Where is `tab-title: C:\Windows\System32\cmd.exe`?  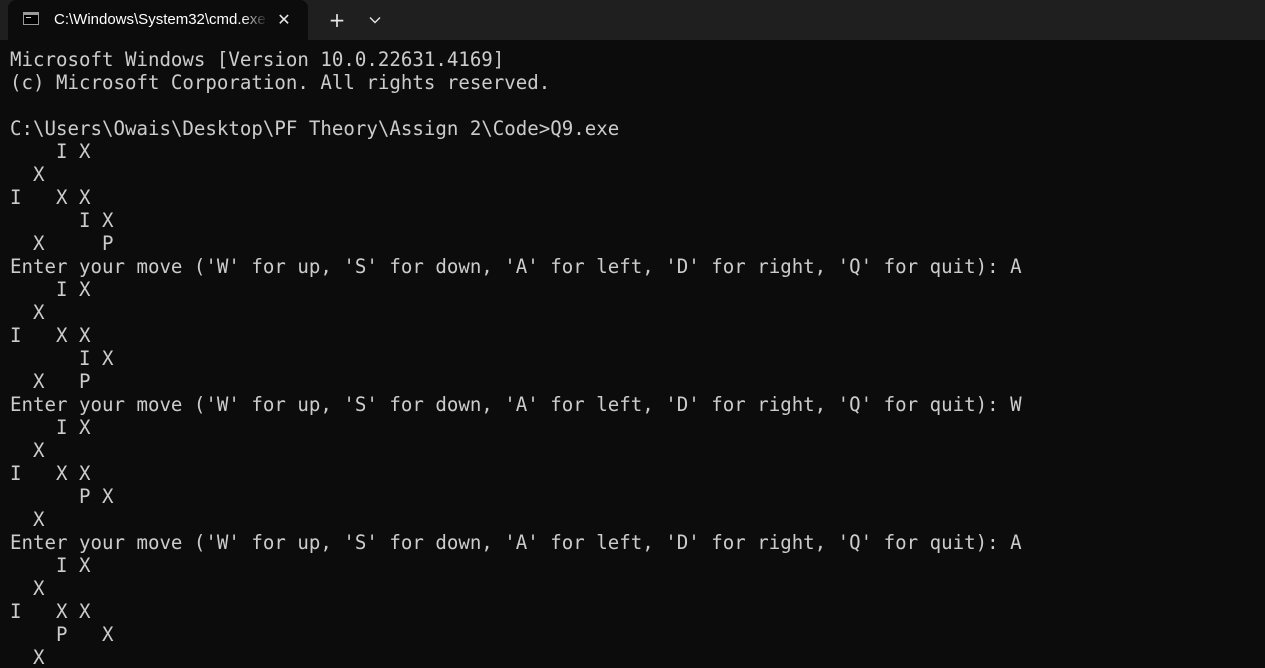 tab-title: C:\Windows\System32\cmd.exe is located at coordinates (160, 19).